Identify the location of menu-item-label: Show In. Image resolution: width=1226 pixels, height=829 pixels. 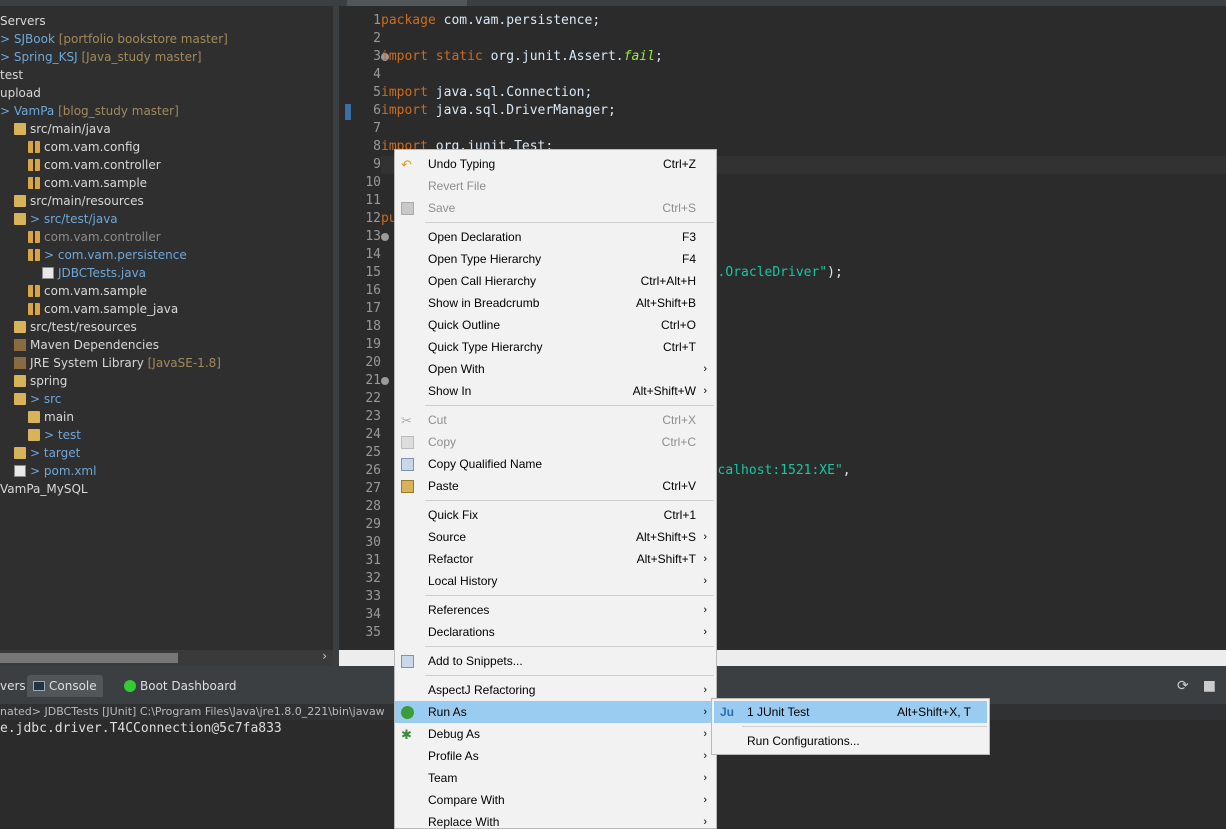
(450, 391).